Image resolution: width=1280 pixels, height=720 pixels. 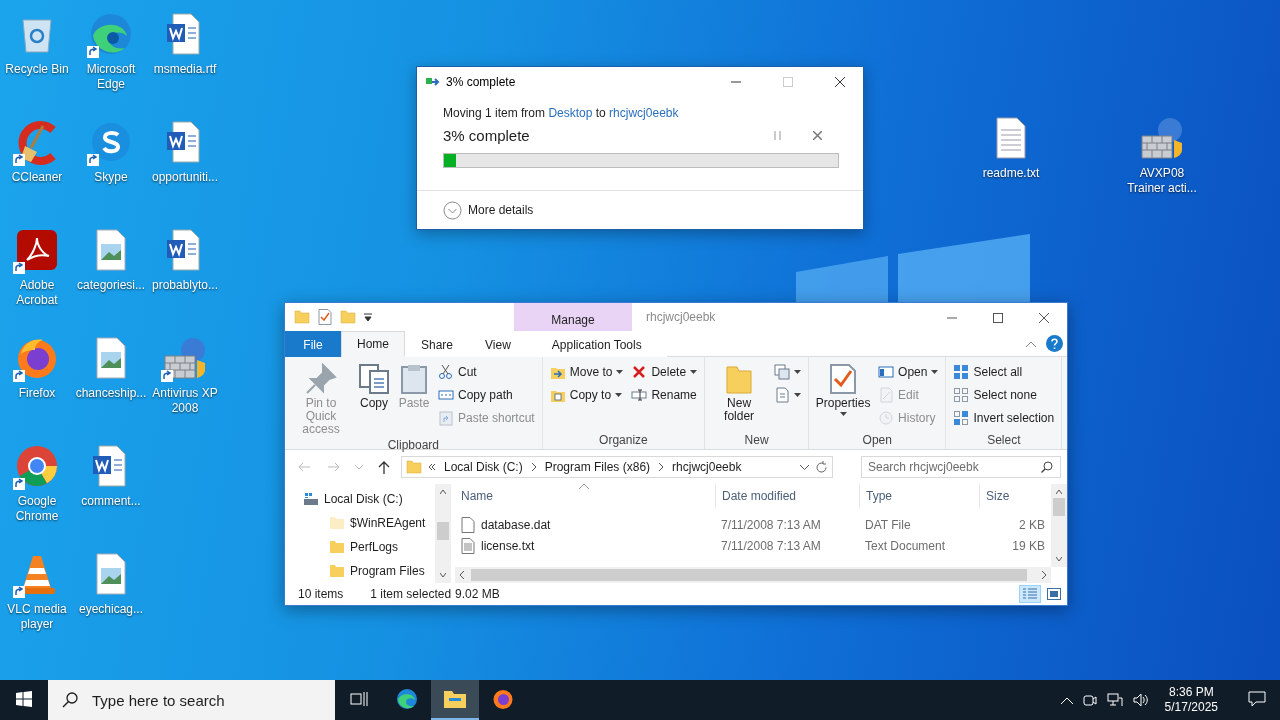 I want to click on ribbon-button: Select none, so click(x=1004, y=395).